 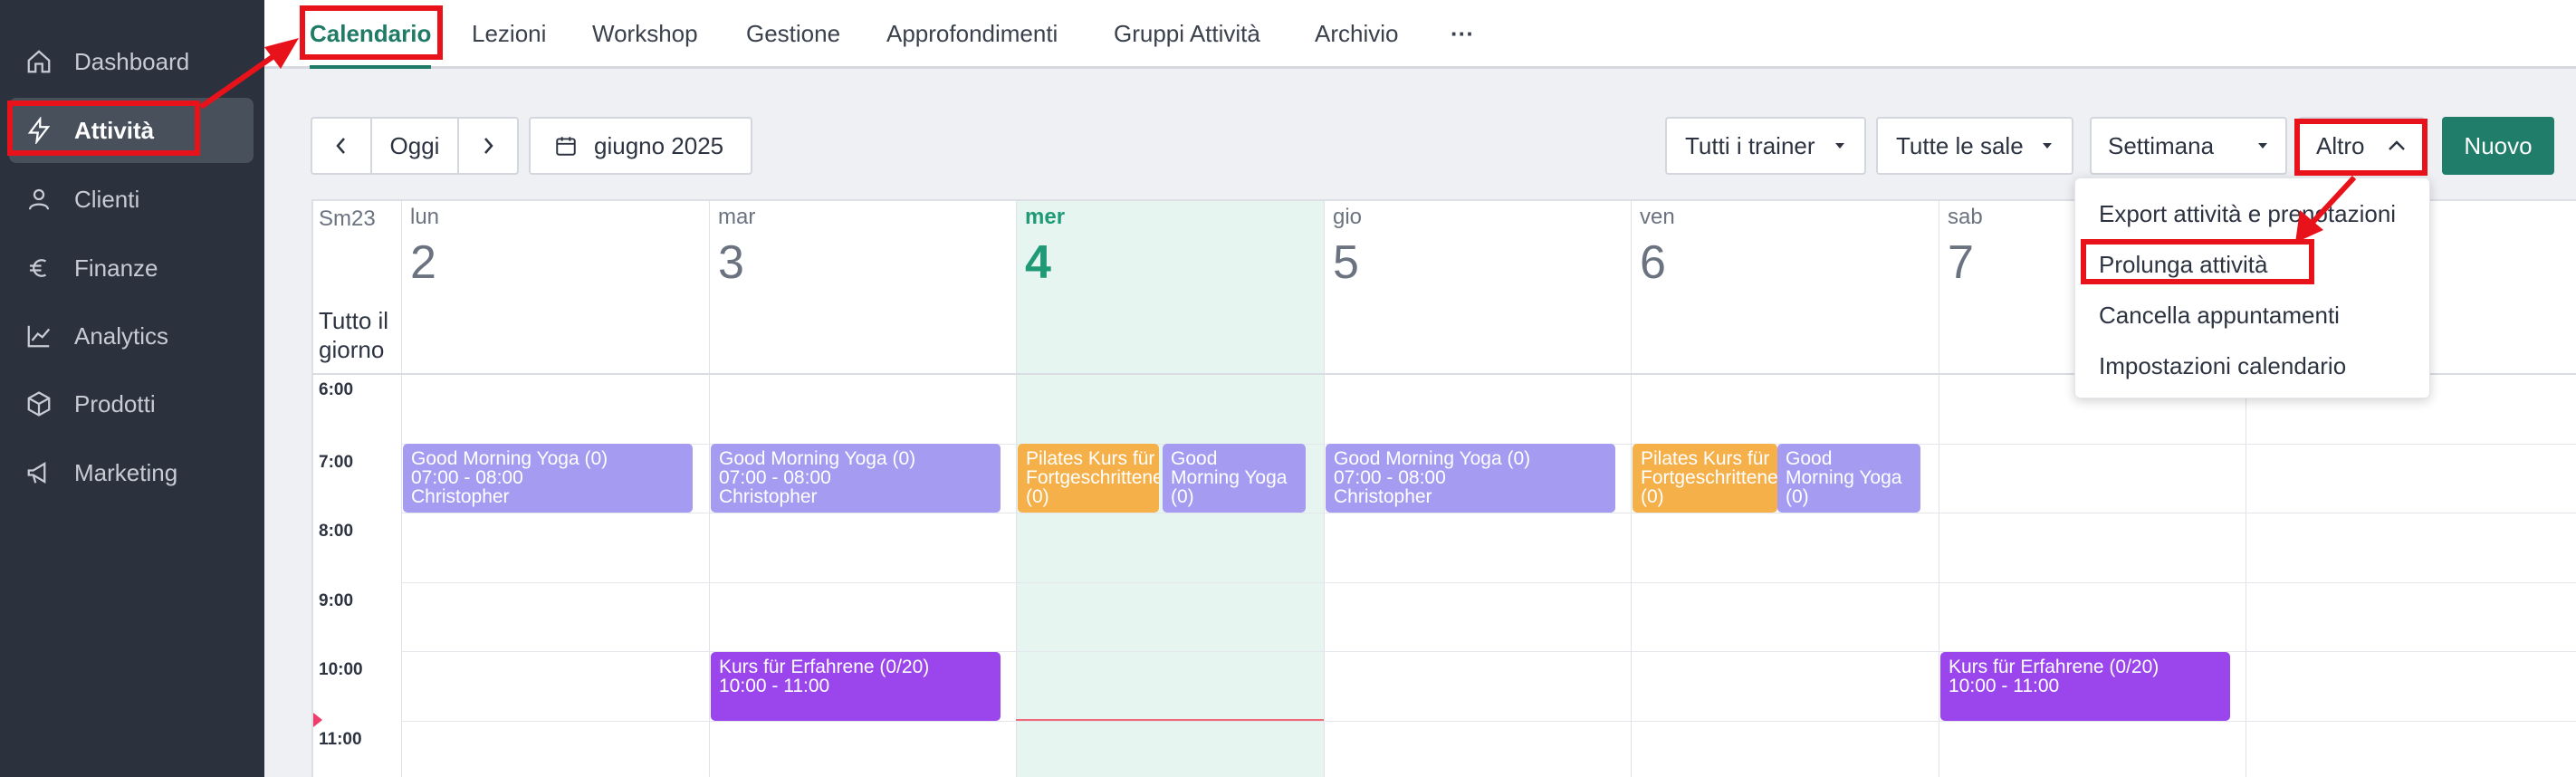 What do you see at coordinates (1170, 720) in the screenshot?
I see `current-time-line` at bounding box center [1170, 720].